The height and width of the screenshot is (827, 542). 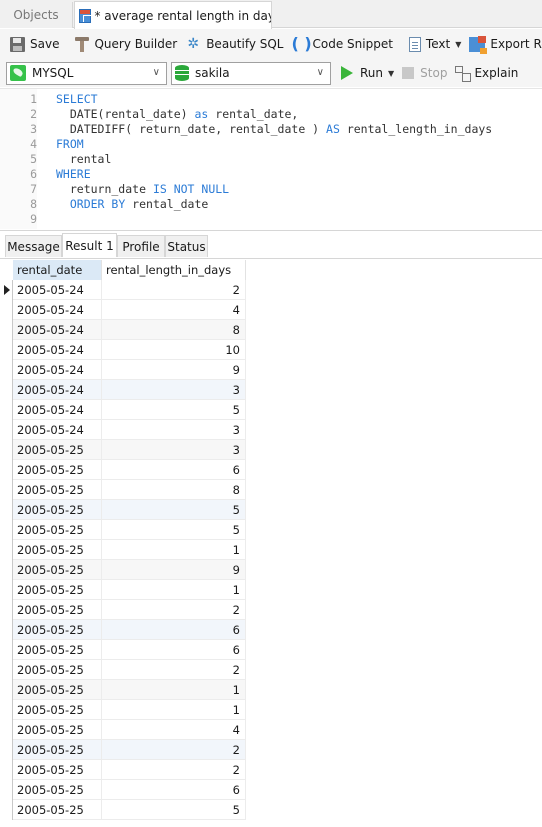 I want to click on table-row: 2005-05-25 4, so click(x=123, y=730).